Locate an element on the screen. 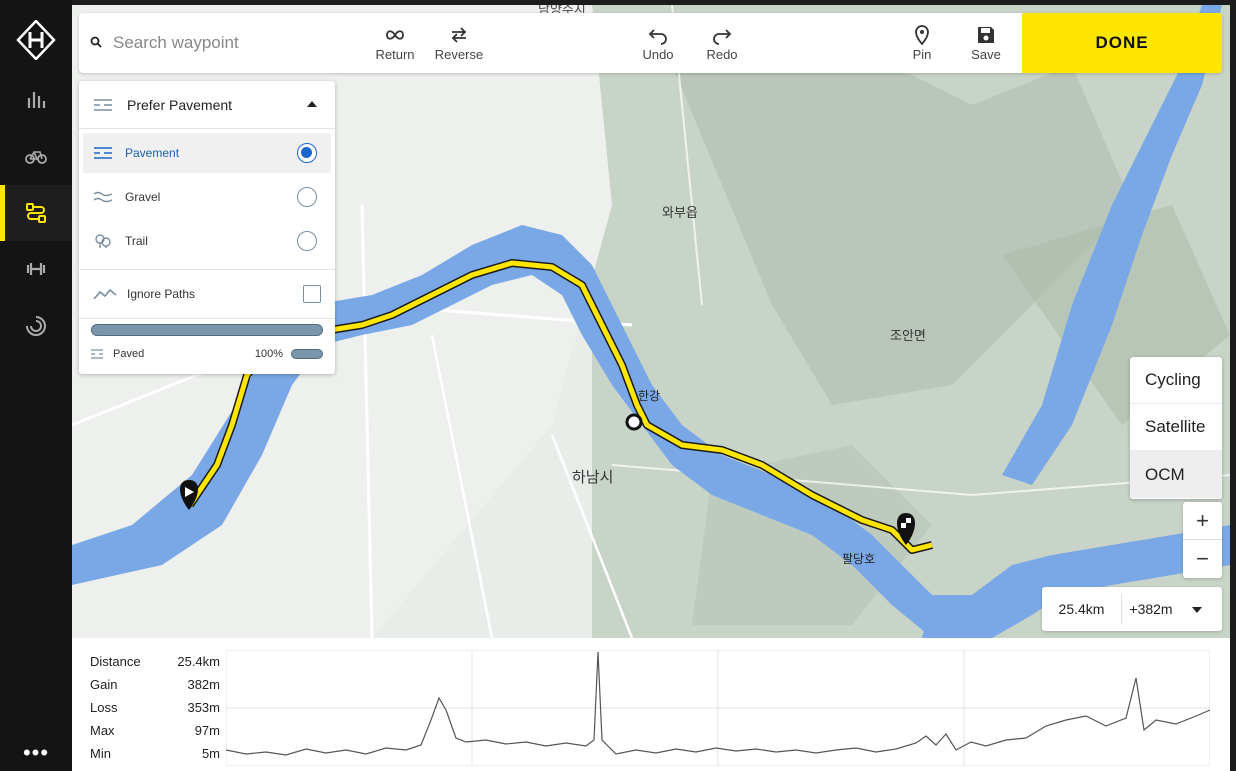  reverse-button: Reverse is located at coordinates (459, 45).